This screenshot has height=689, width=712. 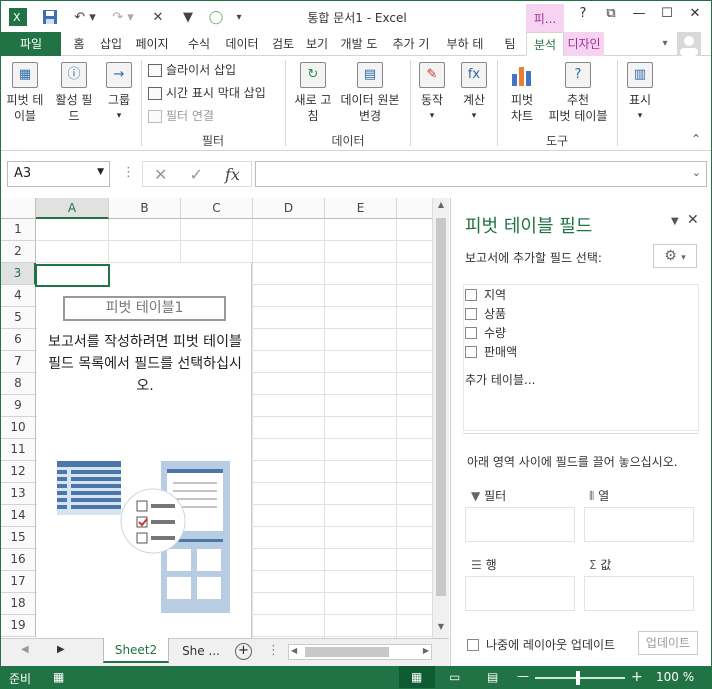 What do you see at coordinates (18, 340) in the screenshot?
I see `row-header: 6` at bounding box center [18, 340].